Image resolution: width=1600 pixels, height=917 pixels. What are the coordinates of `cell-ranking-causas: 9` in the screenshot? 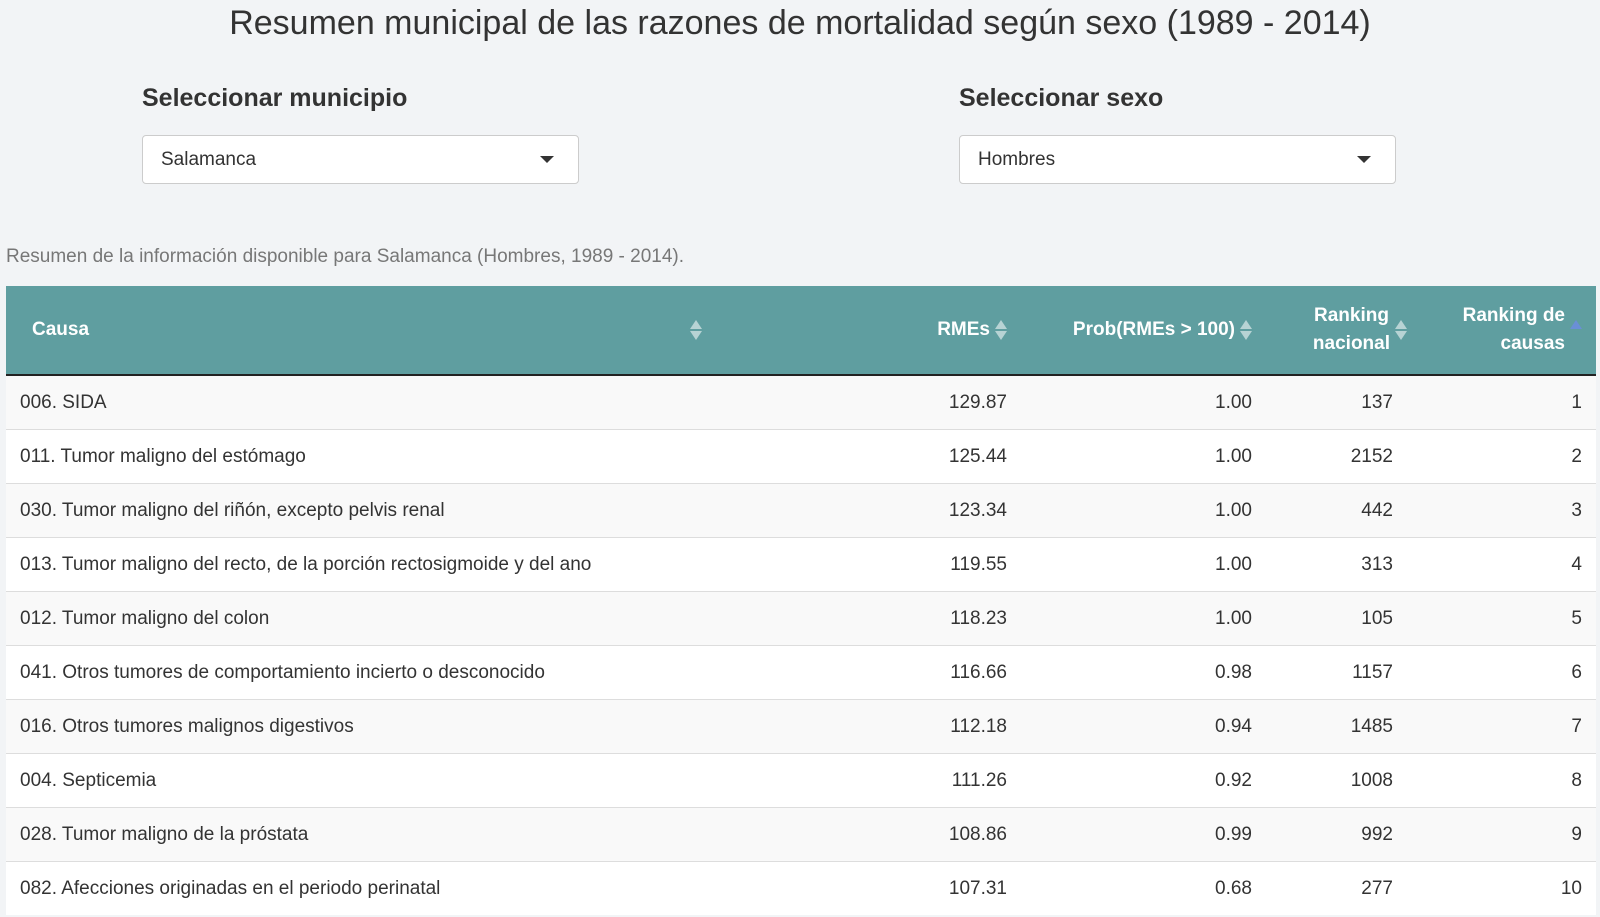 It's located at (1508, 834).